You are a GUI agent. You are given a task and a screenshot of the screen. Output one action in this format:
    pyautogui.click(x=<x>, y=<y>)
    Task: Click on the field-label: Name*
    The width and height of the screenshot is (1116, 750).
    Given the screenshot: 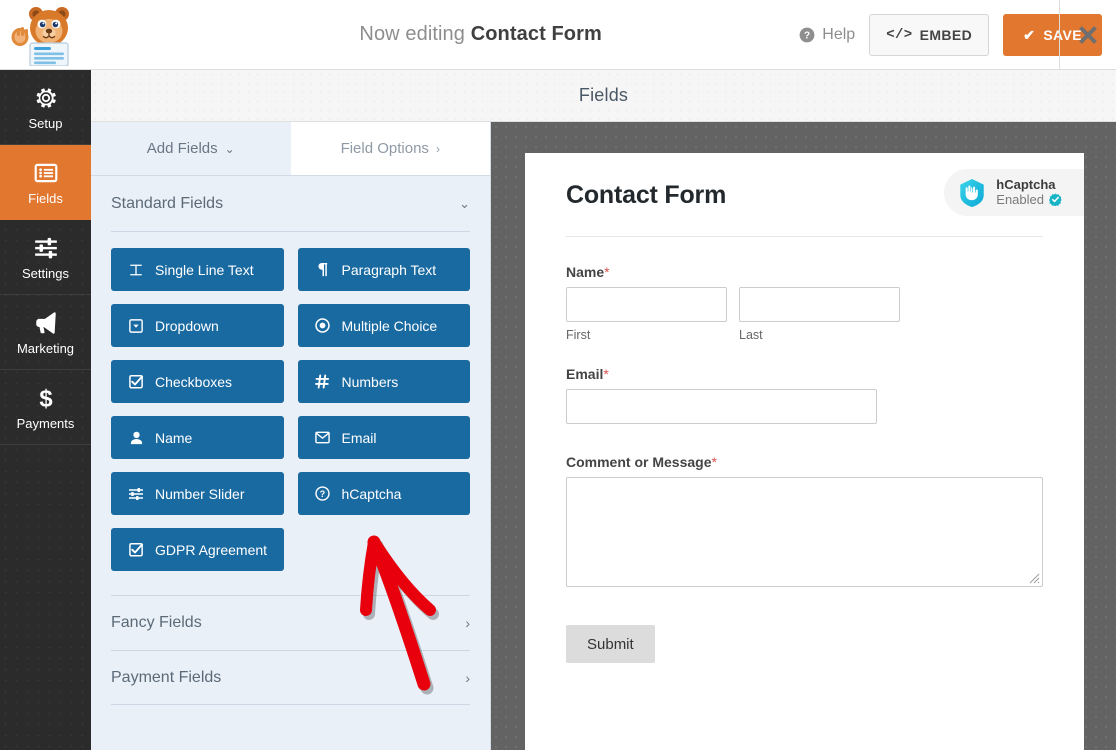 What is the action you would take?
    pyautogui.click(x=804, y=272)
    